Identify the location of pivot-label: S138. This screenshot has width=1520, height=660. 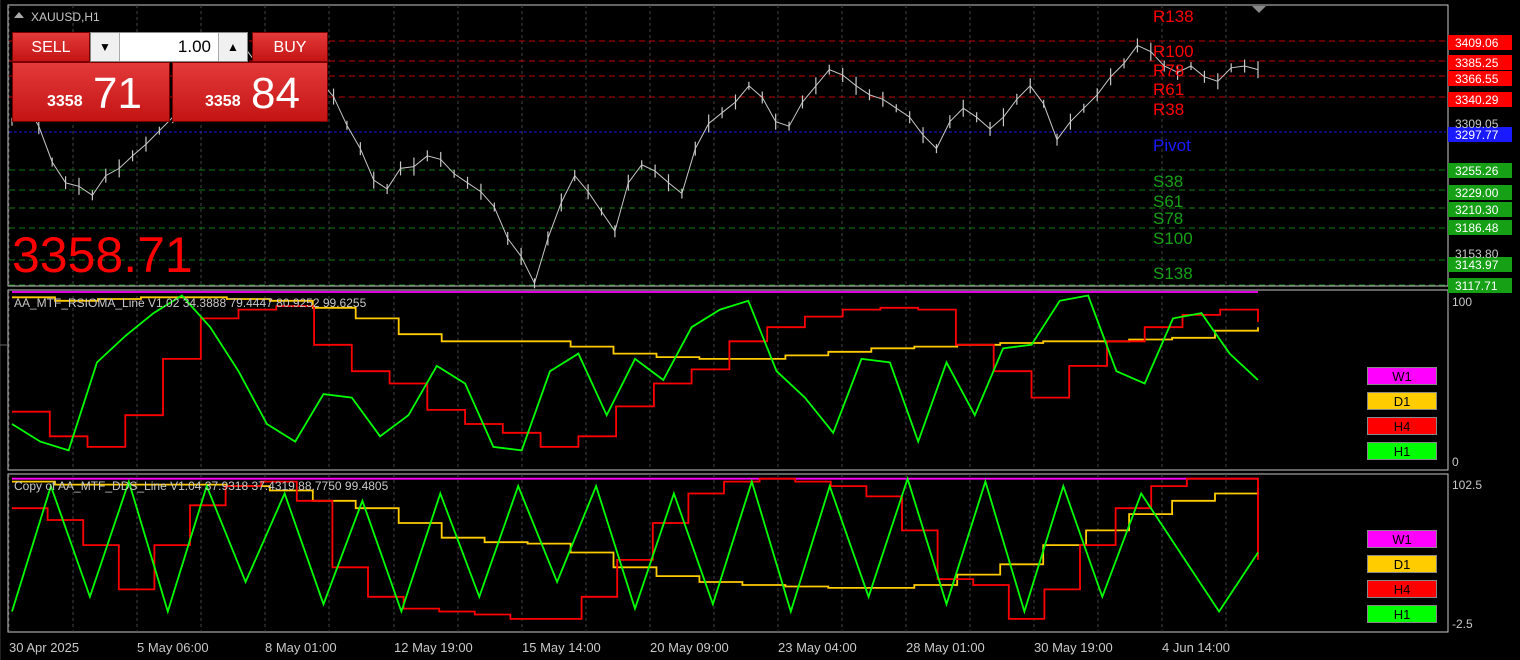
(1173, 273).